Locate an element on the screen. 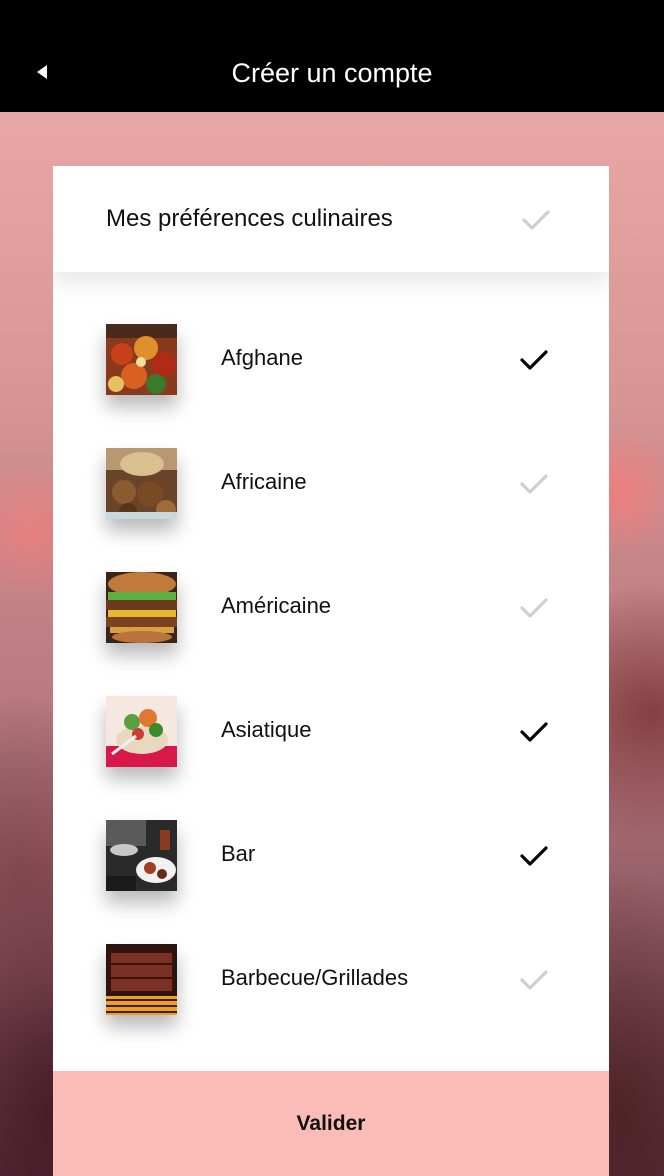 The image size is (664, 1176). afghane-food-image is located at coordinates (141, 359).